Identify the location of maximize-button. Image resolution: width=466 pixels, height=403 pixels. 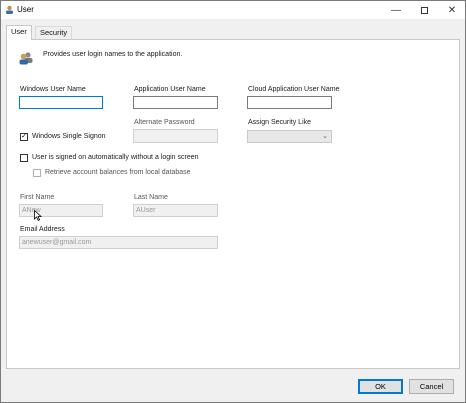
(424, 10).